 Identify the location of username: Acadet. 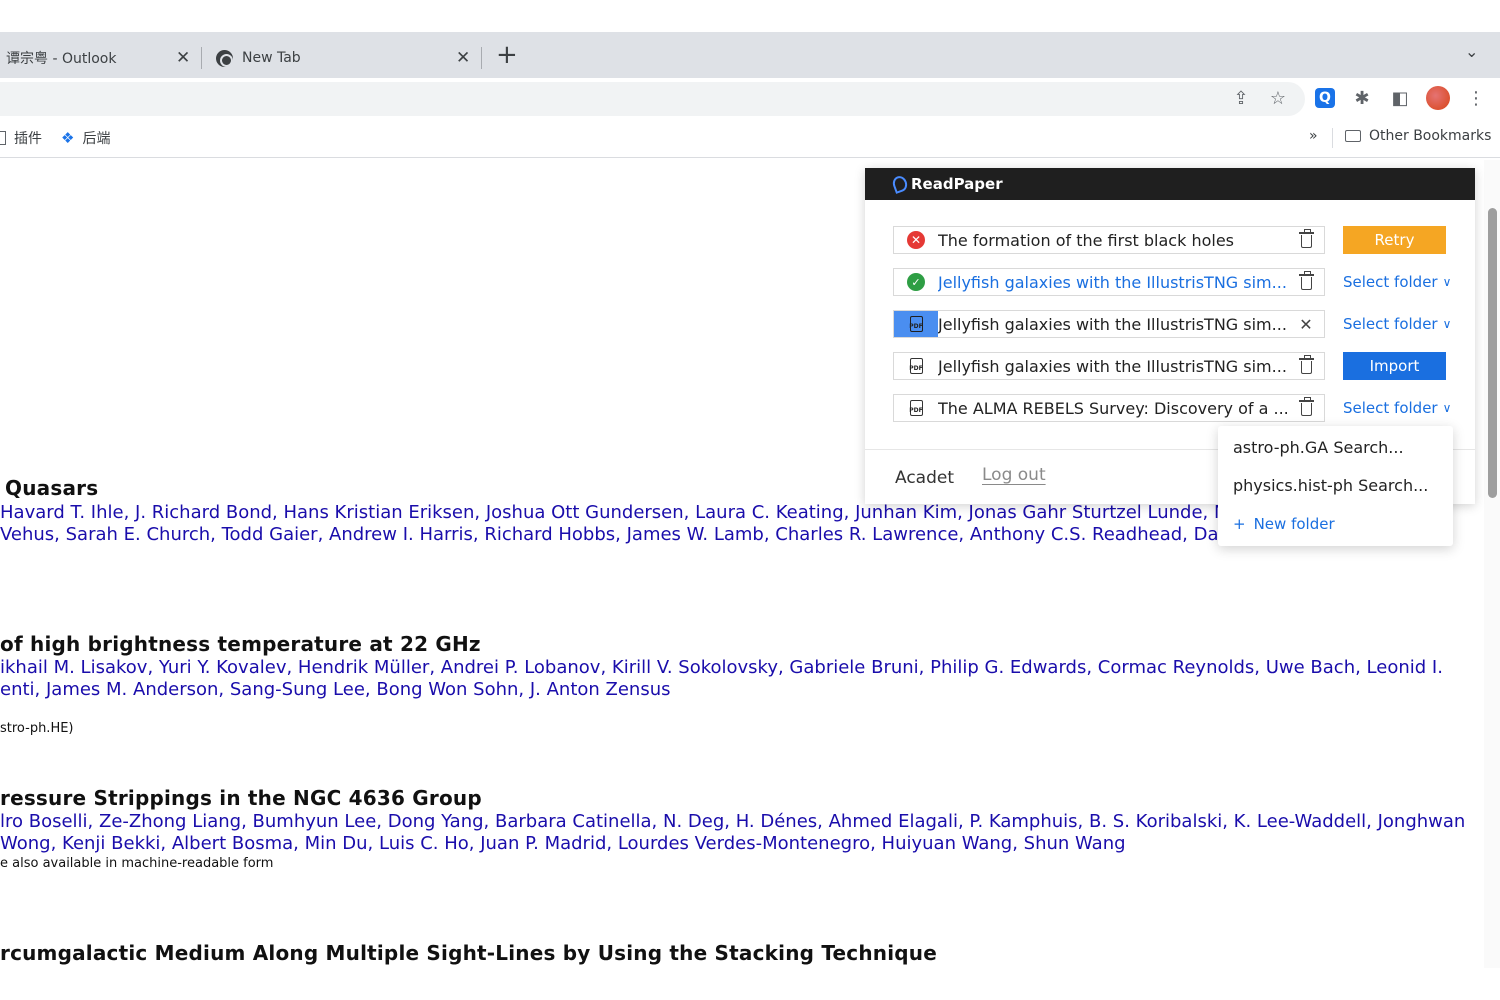
(925, 478).